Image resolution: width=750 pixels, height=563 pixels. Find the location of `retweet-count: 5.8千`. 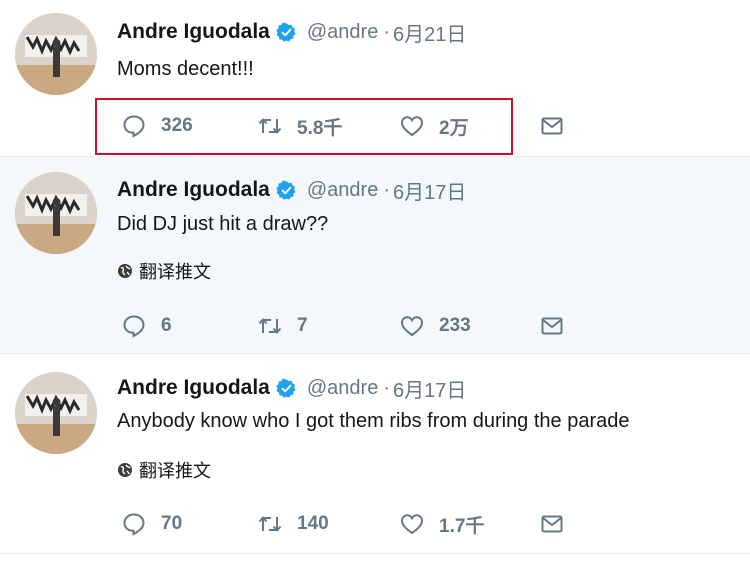

retweet-count: 5.8千 is located at coordinates (320, 128).